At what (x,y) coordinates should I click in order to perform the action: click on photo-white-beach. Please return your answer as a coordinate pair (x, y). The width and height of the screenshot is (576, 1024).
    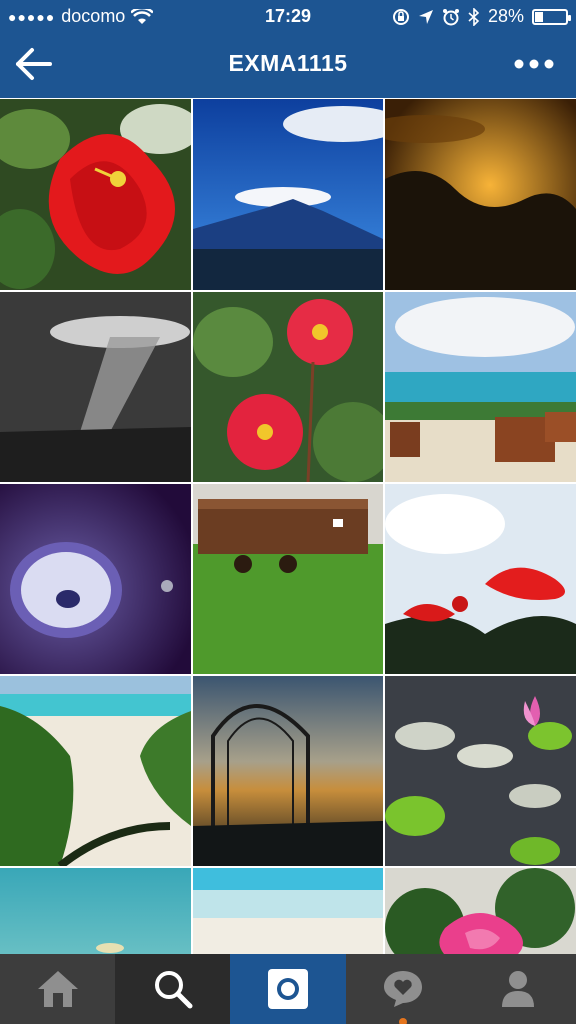
    Looking at the image, I should click on (288, 911).